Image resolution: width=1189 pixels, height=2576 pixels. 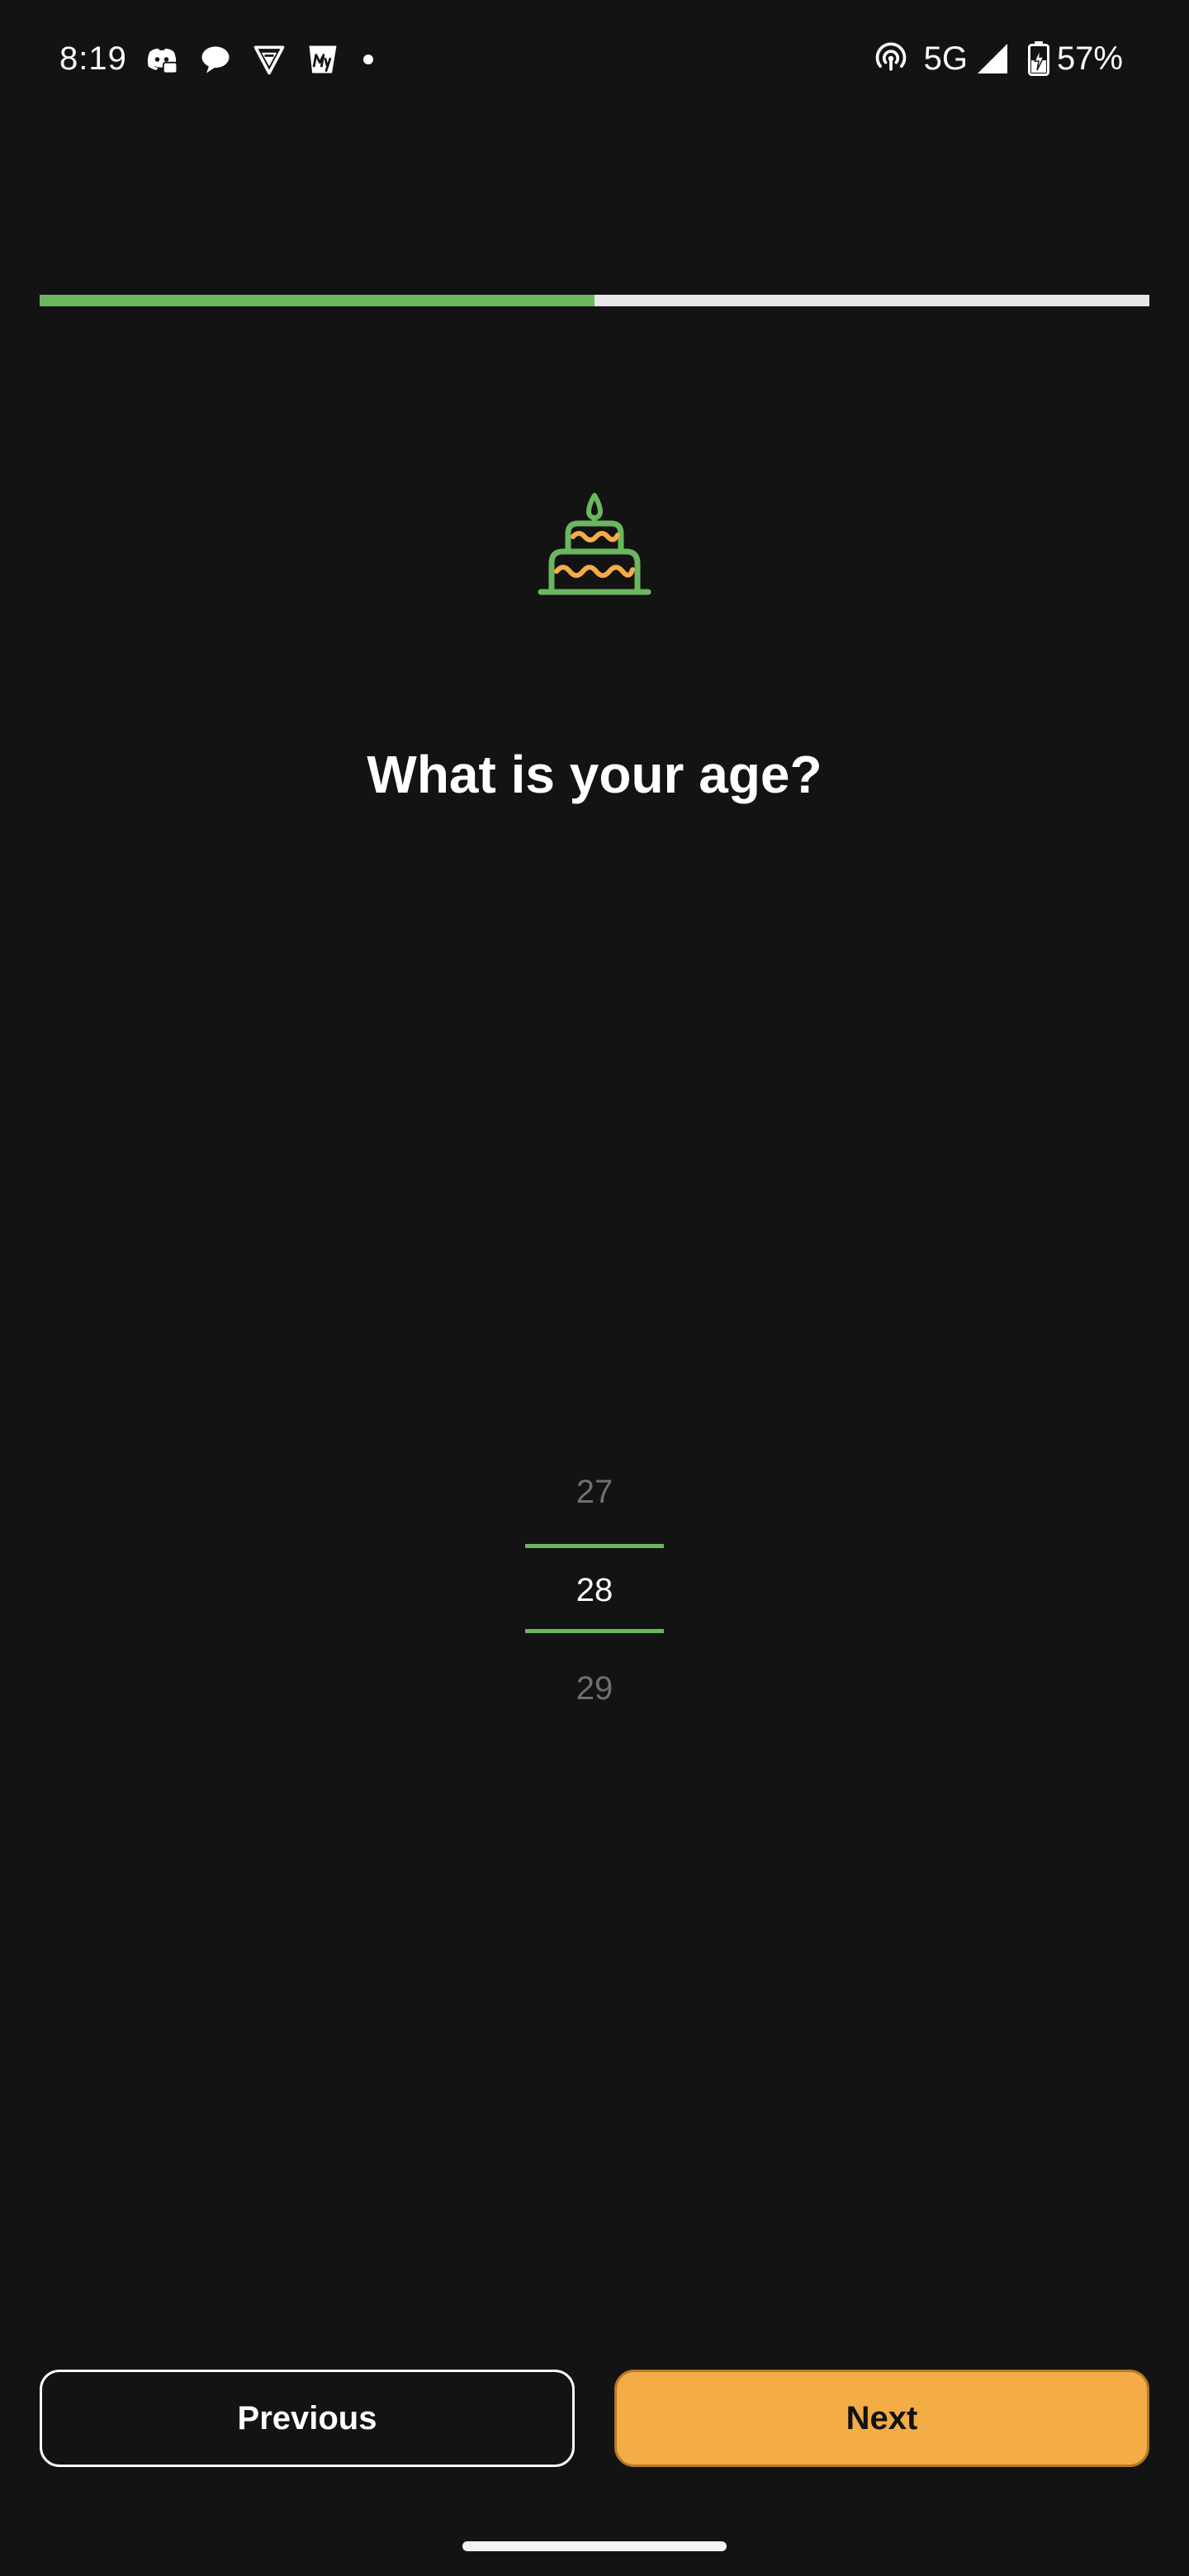 I want to click on home-indicator, so click(x=594, y=2546).